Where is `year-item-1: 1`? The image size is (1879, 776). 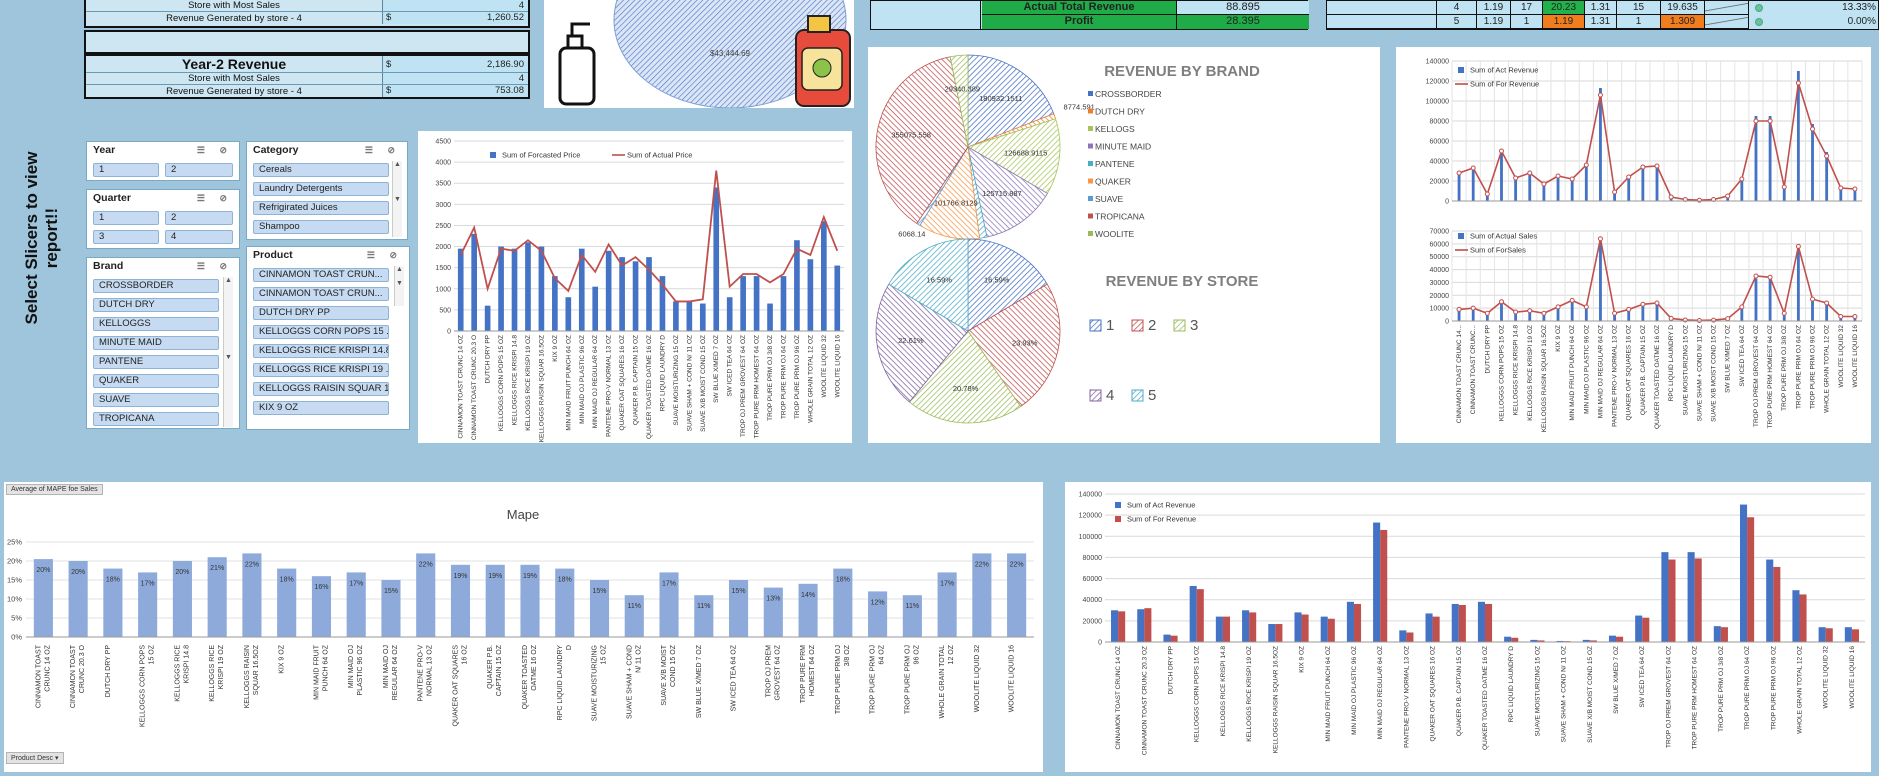 year-item-1: 1 is located at coordinates (126, 170).